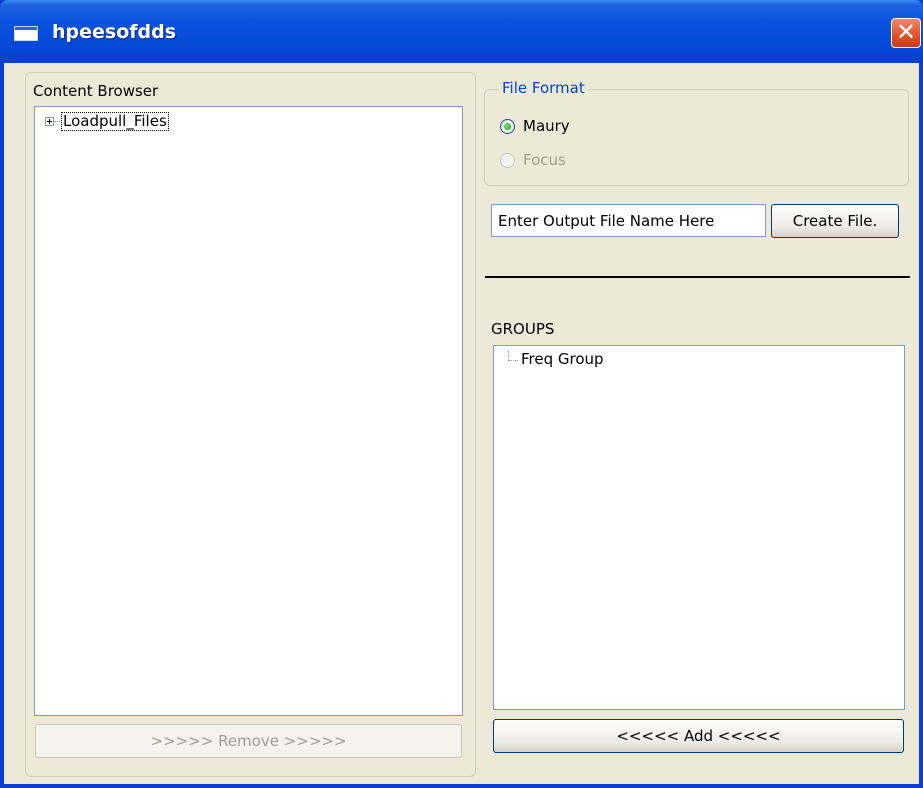  What do you see at coordinates (544, 160) in the screenshot?
I see `radio-focus-label: Focus` at bounding box center [544, 160].